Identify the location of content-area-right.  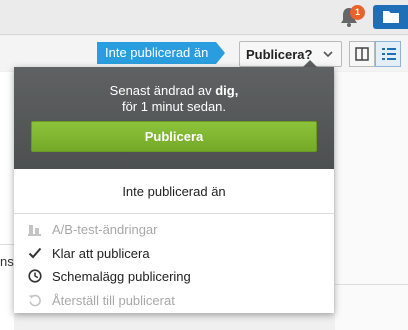
(371, 201).